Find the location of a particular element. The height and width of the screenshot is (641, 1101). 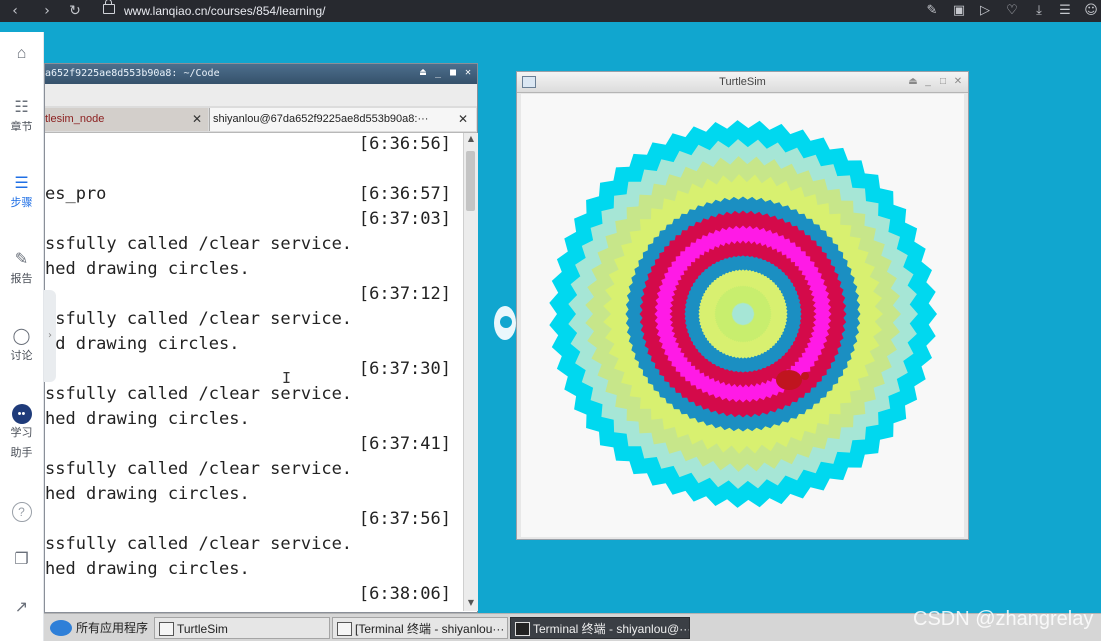

course-sidebar: ⌂ ☷ 章节 ☰ 步骤 ✎ 报告 ◯ 讨论 •• 学习 助手 ? ❐ ↗ is located at coordinates (22, 336).